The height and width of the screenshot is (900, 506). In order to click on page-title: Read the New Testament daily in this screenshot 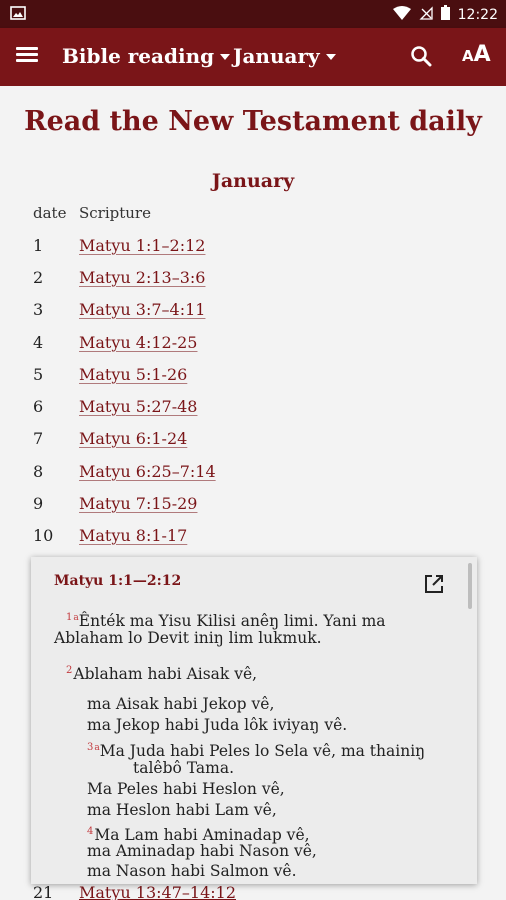, I will do `click(253, 121)`.